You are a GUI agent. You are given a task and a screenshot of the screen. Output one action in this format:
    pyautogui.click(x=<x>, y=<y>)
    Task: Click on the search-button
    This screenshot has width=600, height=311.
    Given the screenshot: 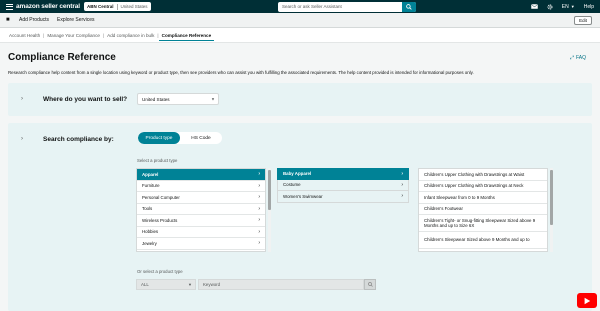 What is the action you would take?
    pyautogui.click(x=409, y=6)
    